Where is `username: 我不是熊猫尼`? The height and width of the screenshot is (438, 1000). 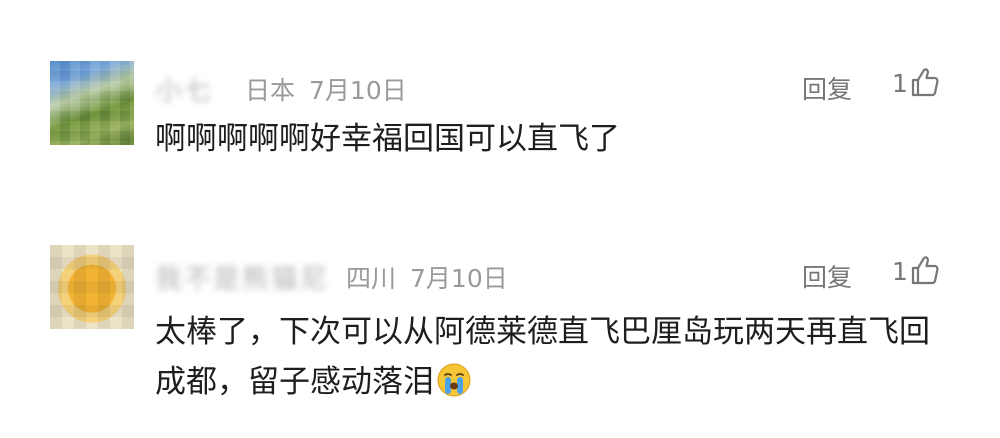 username: 我不是熊猫尼 is located at coordinates (242, 276).